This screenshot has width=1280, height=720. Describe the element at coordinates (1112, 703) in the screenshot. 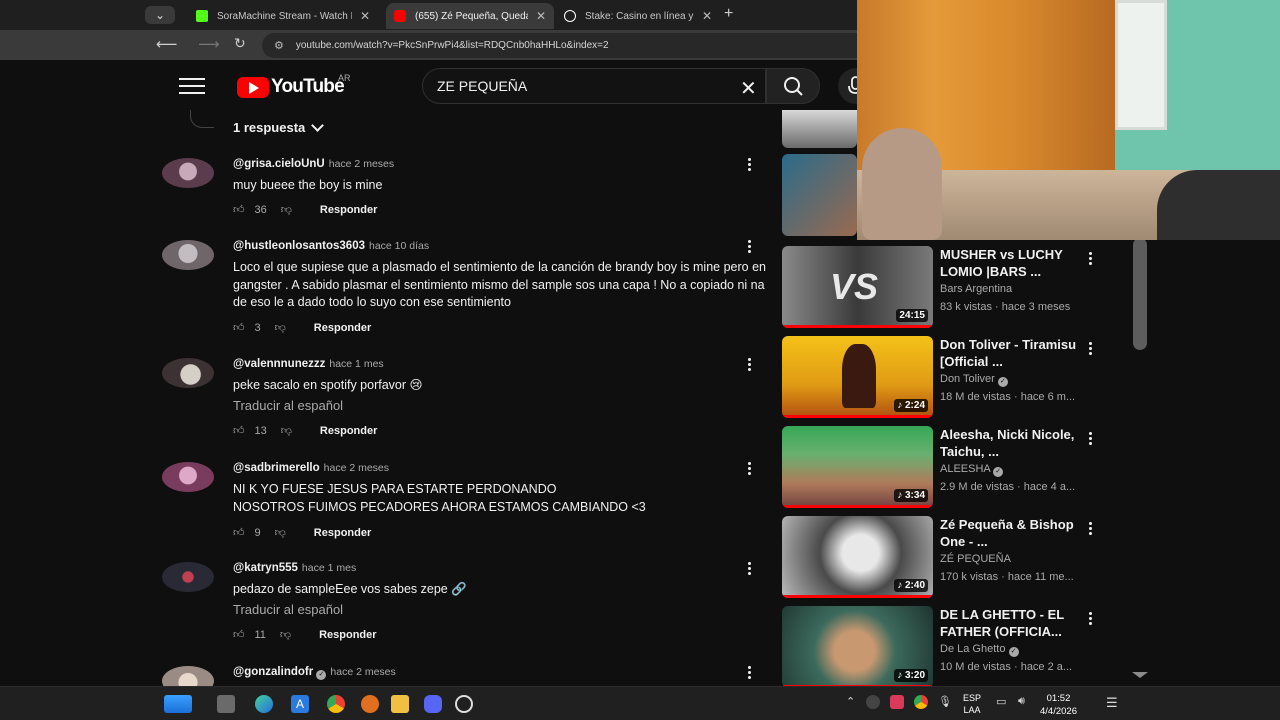

I see `notifications-icon: ☰` at that location.